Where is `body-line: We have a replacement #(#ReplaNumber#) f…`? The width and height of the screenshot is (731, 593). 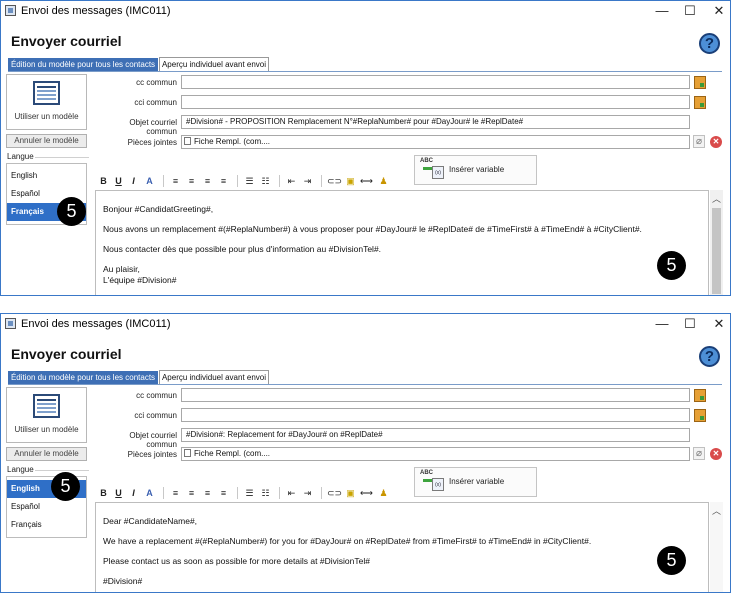 body-line: We have a replacement #(#ReplaNumber#) f… is located at coordinates (347, 541).